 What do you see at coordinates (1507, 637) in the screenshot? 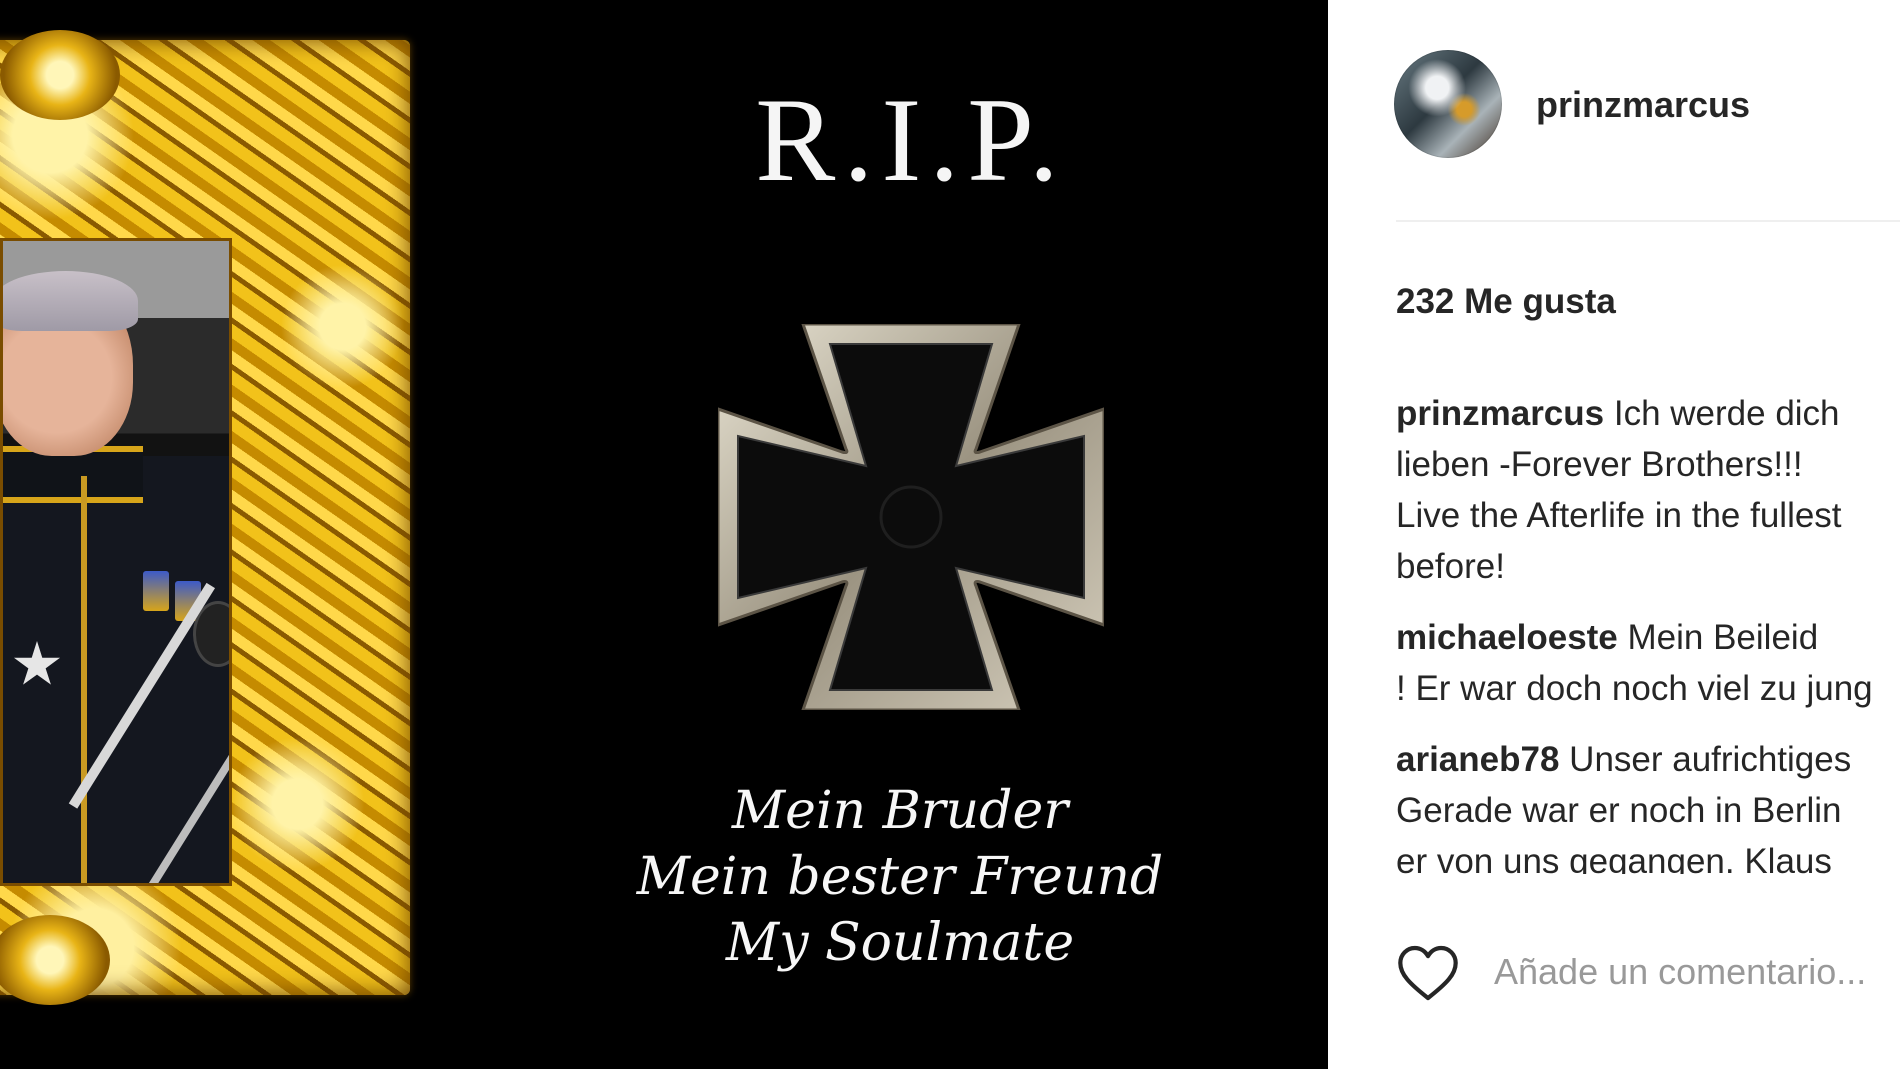
I see `comment-username: michaeloeste` at bounding box center [1507, 637].